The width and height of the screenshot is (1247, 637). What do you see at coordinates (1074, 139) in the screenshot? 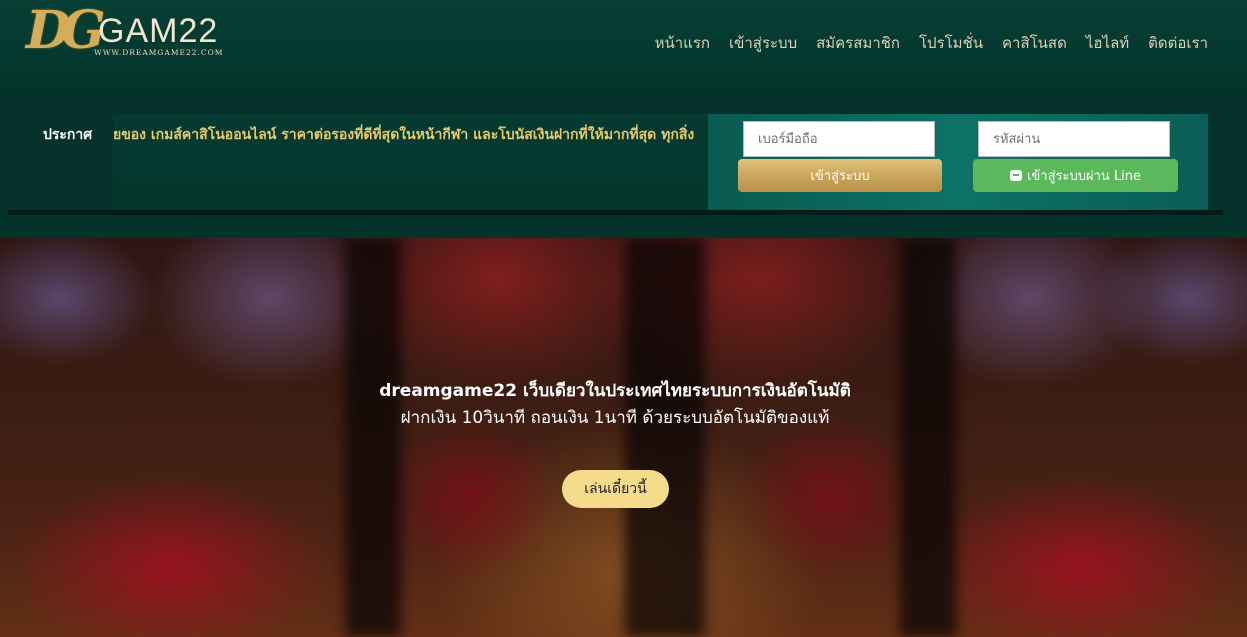
I see `password-input` at bounding box center [1074, 139].